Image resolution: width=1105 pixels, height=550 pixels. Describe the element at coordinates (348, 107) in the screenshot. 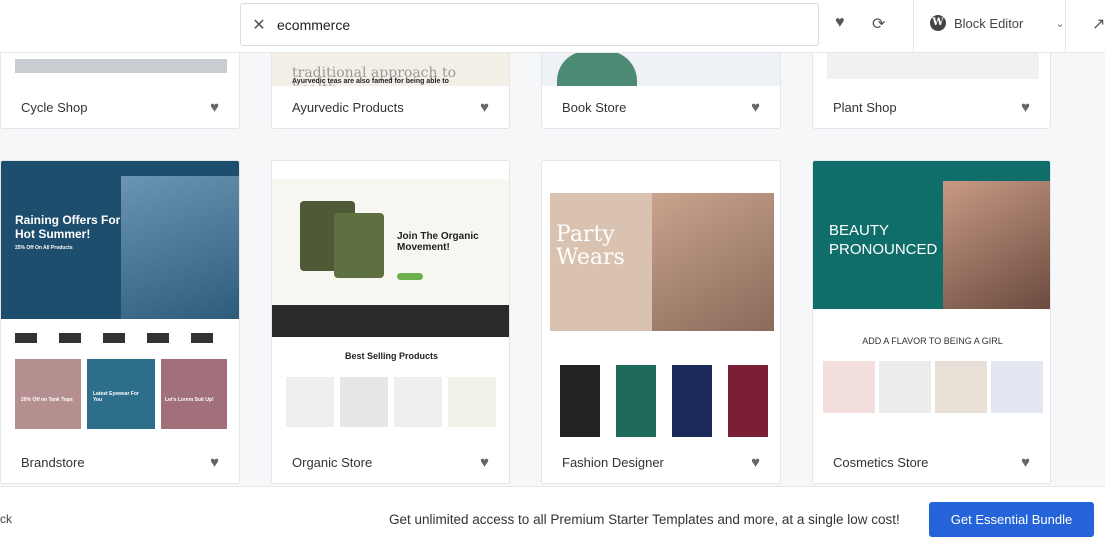

I see `template-name: Ayurvedic Products` at that location.